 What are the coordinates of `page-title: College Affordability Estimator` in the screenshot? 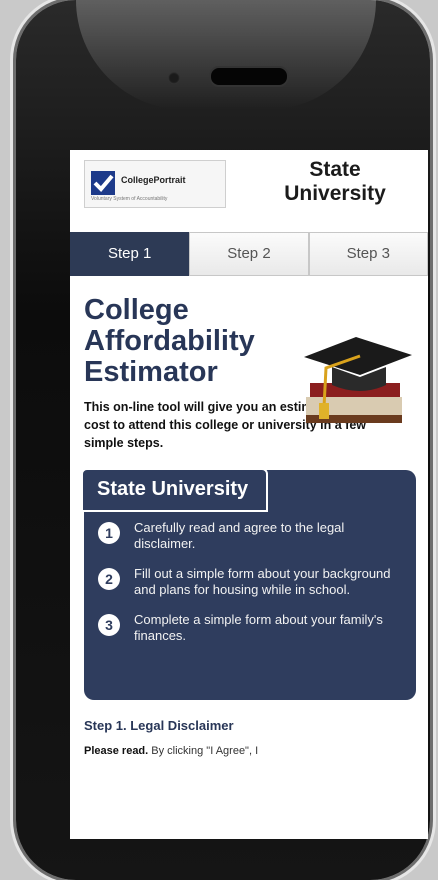 It's located at (194, 341).